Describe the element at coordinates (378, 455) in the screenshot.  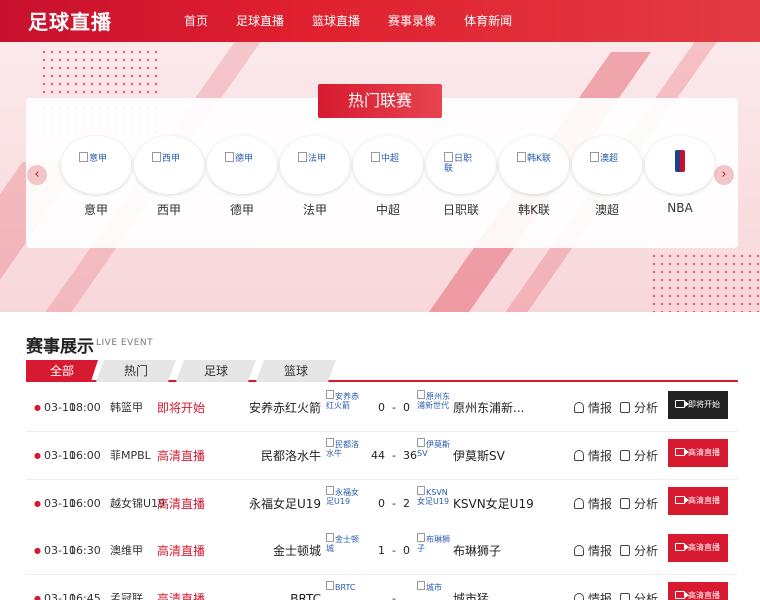
I see `home-score: 44` at that location.